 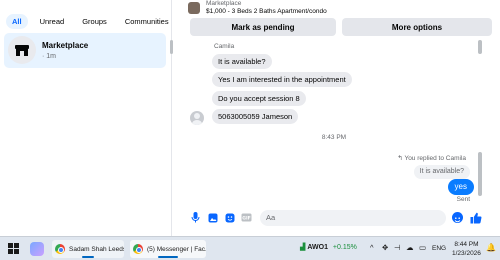 What do you see at coordinates (334, 137) in the screenshot?
I see `message-timestamp: 8:43 PM` at bounding box center [334, 137].